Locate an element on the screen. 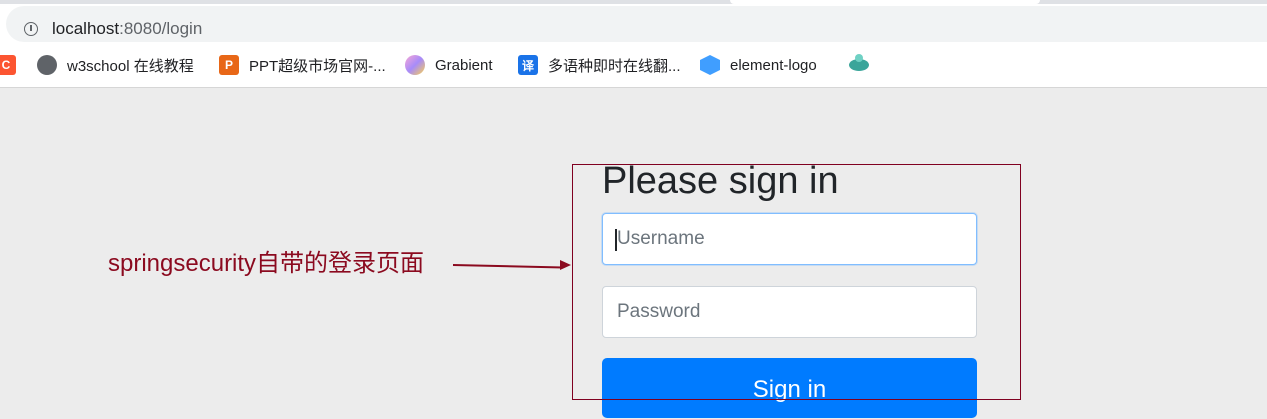 The height and width of the screenshot is (419, 1267). text-caret is located at coordinates (616, 240).